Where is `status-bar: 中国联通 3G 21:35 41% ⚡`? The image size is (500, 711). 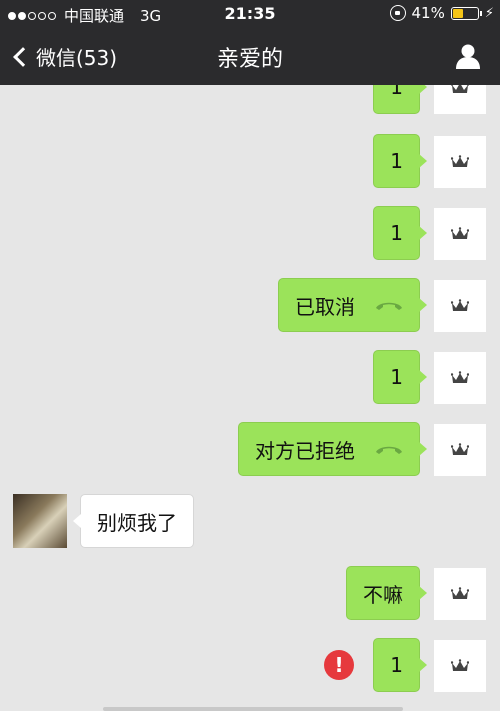 status-bar: 中国联通 3G 21:35 41% ⚡ is located at coordinates (250, 14).